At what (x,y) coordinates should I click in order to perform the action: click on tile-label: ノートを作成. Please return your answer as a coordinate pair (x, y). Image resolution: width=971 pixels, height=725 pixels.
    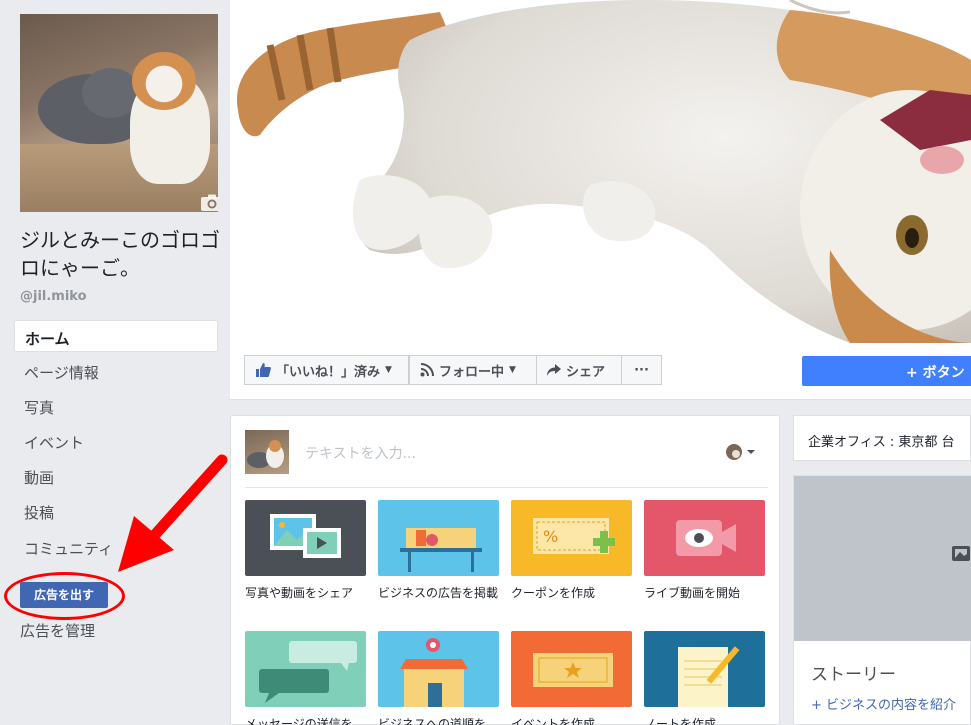
    Looking at the image, I should click on (680, 721).